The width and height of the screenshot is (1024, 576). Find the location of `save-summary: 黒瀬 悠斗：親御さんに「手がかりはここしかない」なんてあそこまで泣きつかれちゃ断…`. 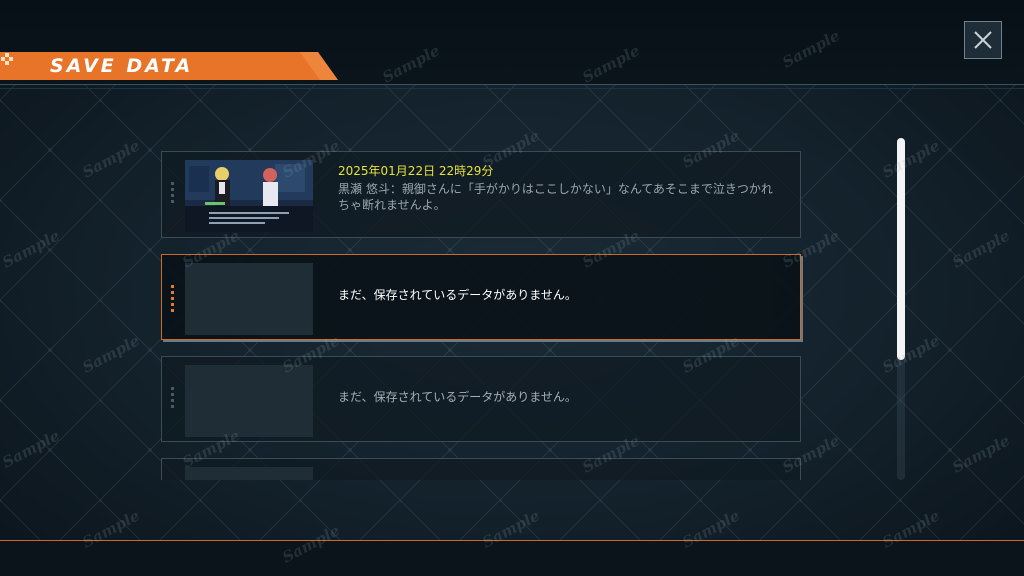

save-summary: 黒瀬 悠斗：親御さんに「手がかりはここしかない」なんてあそこまで泣きつかれちゃ断… is located at coordinates (555, 197).